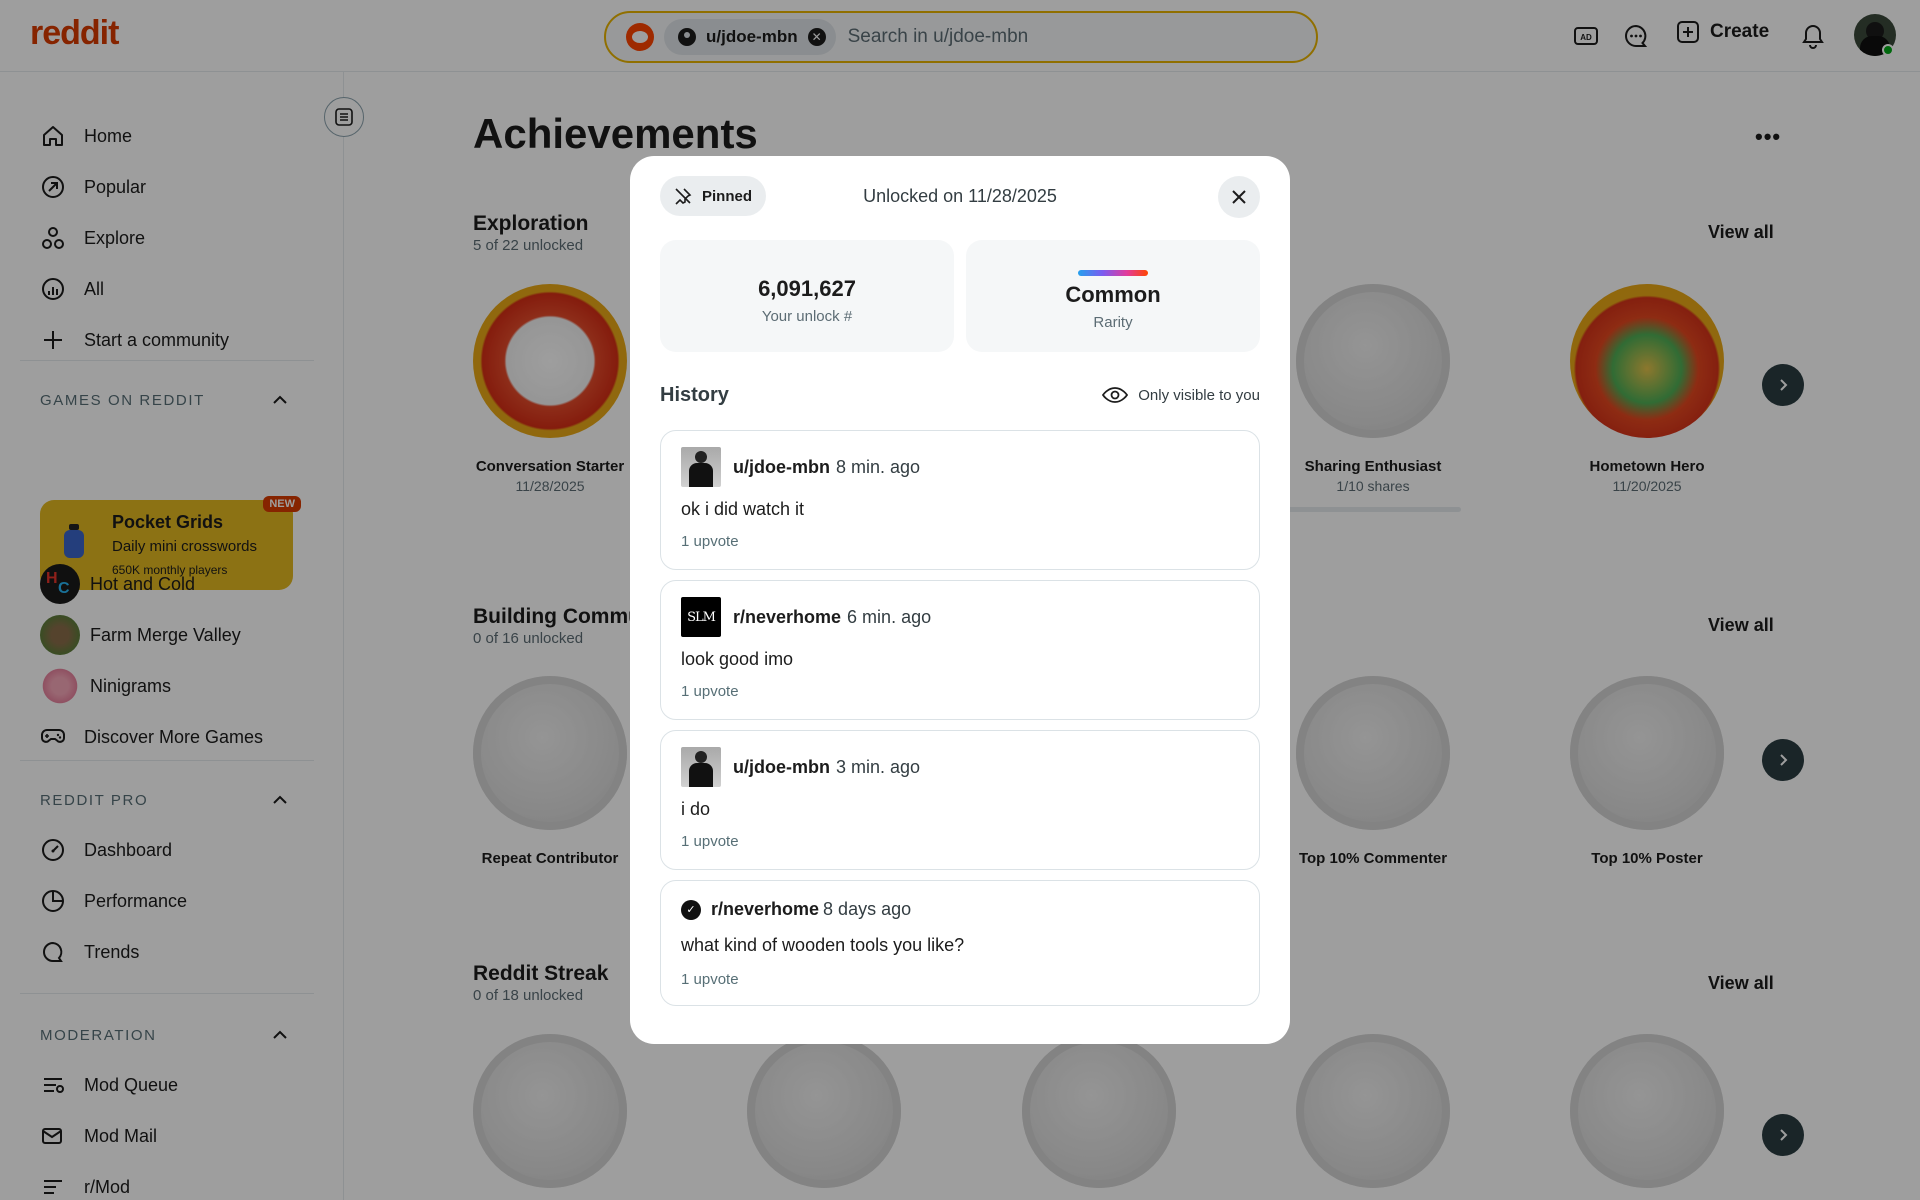 The image size is (1920, 1200). I want to click on rarity-gradient-bar, so click(1113, 273).